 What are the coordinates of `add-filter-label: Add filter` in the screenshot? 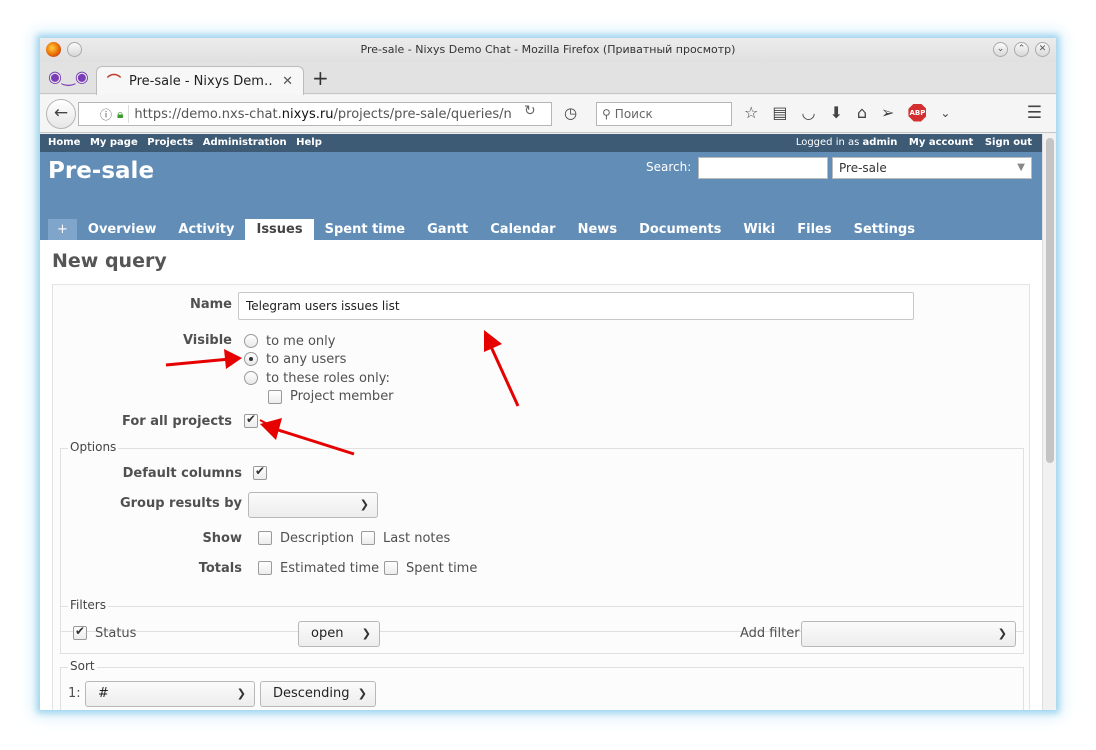 It's located at (770, 633).